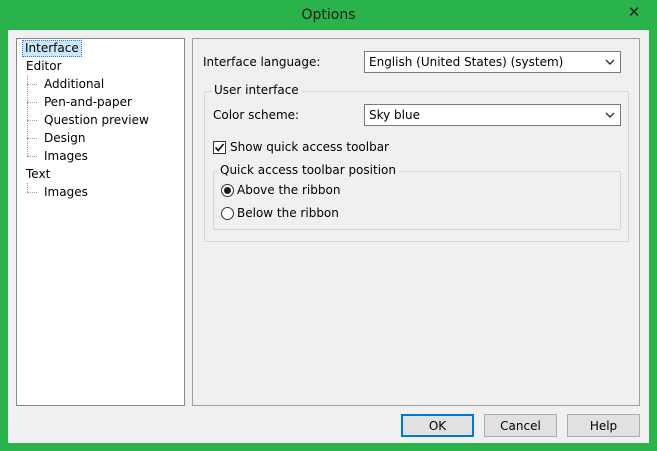  I want to click on interface-language-select: English (United States) (system), so click(492, 62).